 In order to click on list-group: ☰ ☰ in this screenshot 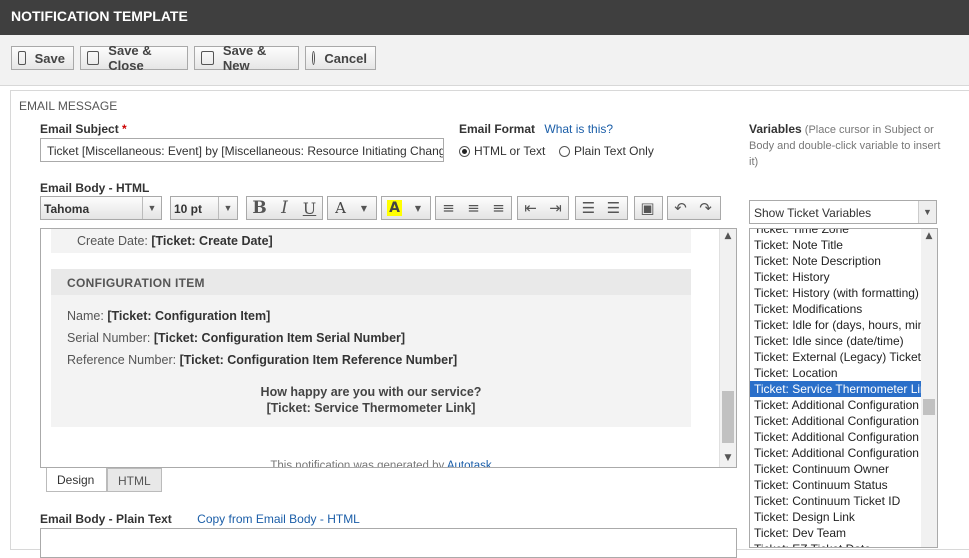, I will do `click(601, 208)`.